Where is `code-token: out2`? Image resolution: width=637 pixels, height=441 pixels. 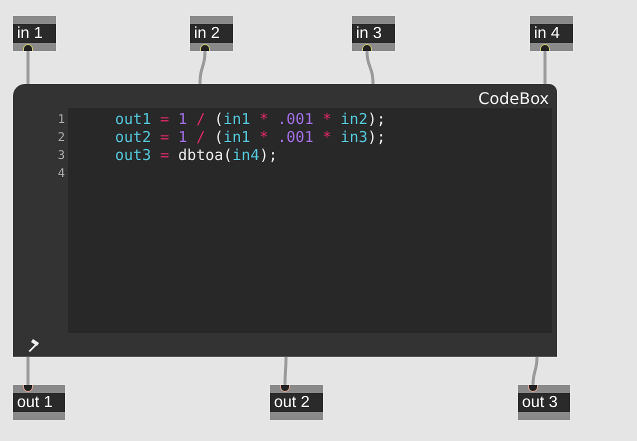
code-token: out2 is located at coordinates (133, 137).